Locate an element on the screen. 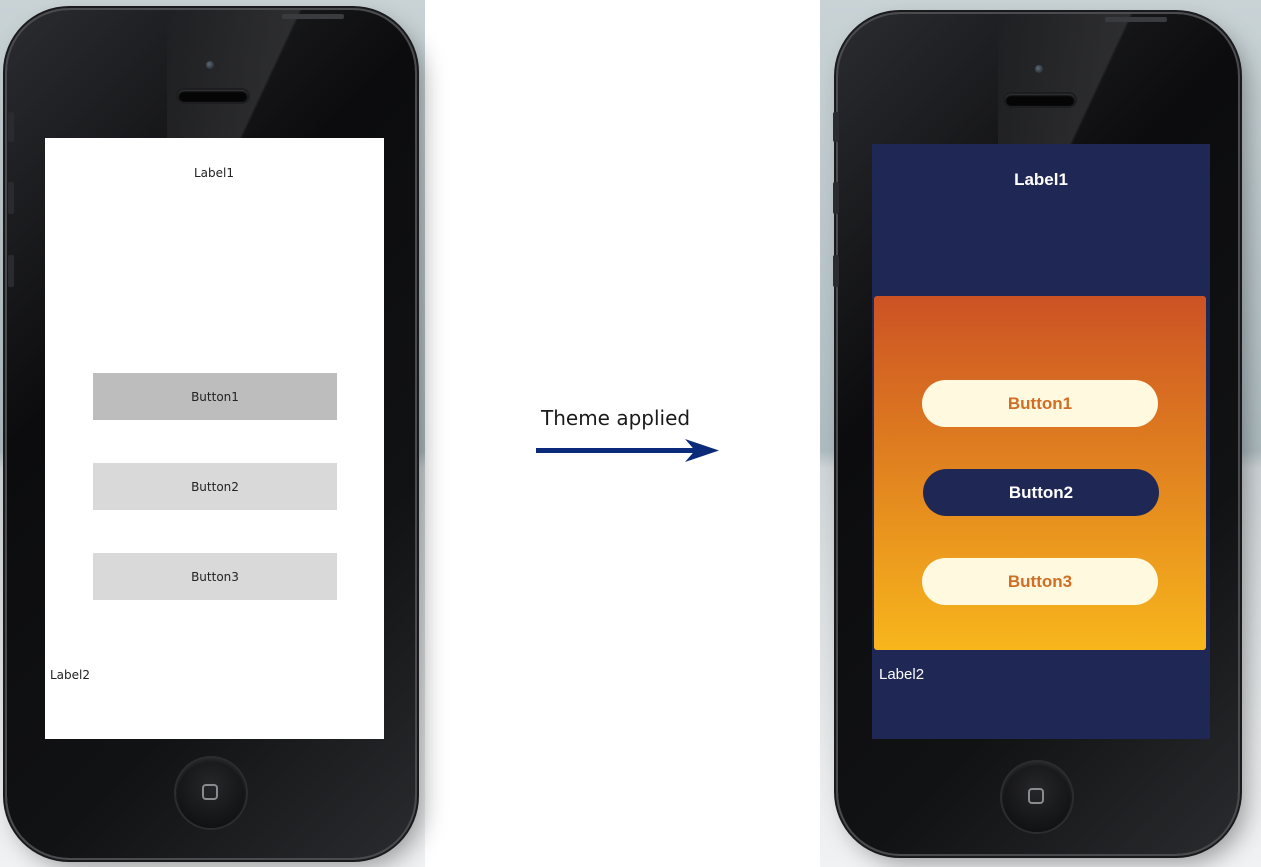 Image resolution: width=1261 pixels, height=867 pixels. right-arrow-icon is located at coordinates (627, 450).